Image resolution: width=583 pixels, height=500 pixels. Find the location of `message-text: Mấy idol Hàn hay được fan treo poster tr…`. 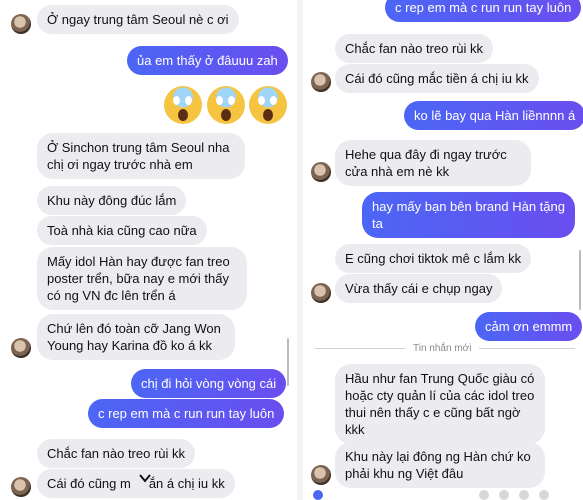

message-text: Mấy idol Hàn hay được fan treo poster tr… is located at coordinates (138, 278).